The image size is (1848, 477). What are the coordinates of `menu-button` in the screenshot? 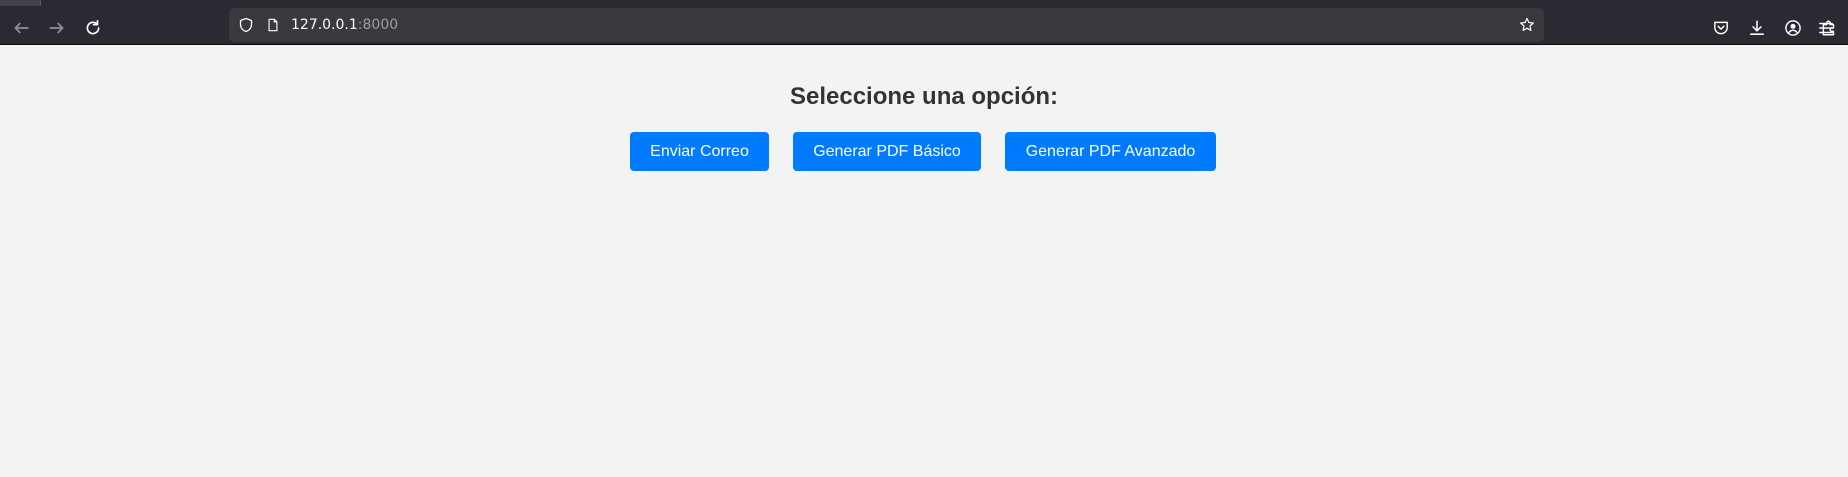 It's located at (1826, 28).